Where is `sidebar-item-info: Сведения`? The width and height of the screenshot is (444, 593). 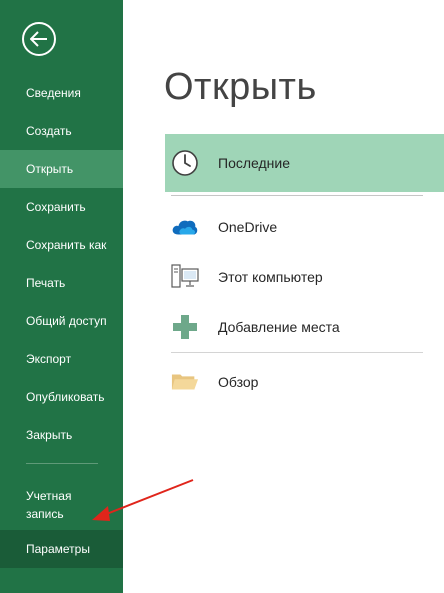
sidebar-item-info: Сведения is located at coordinates (61, 93).